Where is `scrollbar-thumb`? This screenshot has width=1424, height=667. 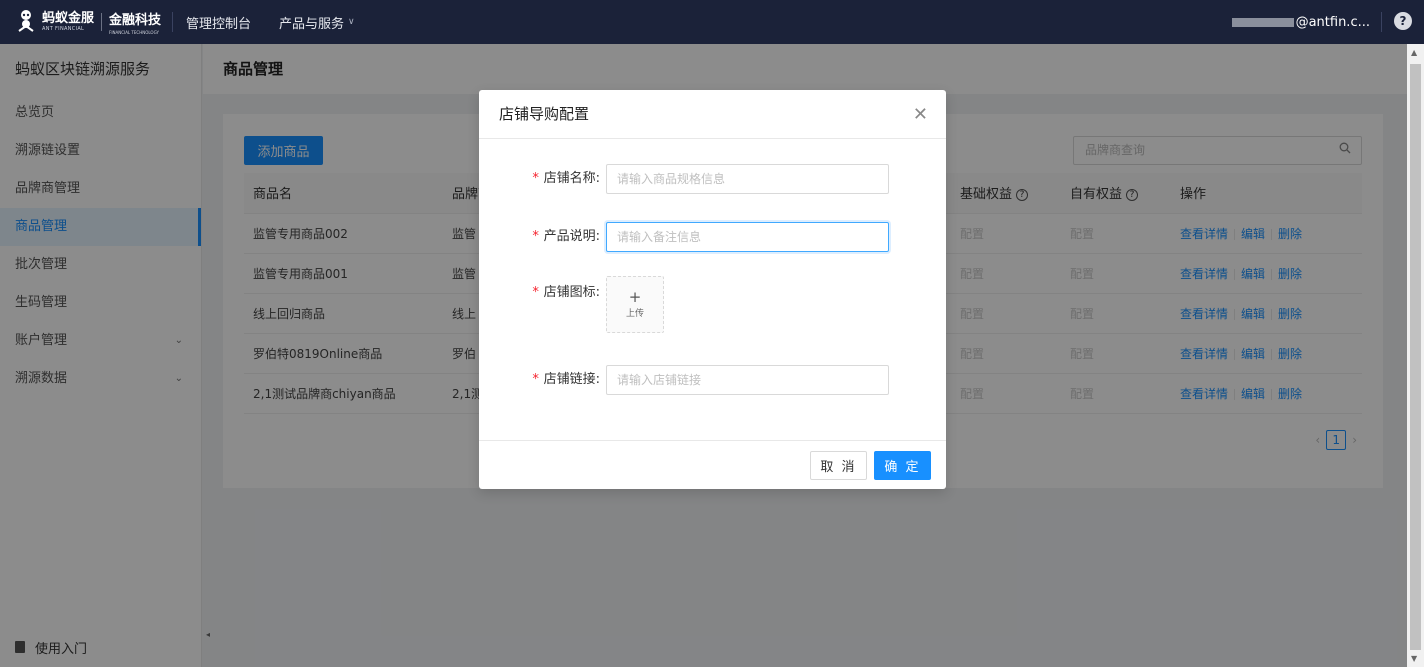
scrollbar-thumb is located at coordinates (1415, 357).